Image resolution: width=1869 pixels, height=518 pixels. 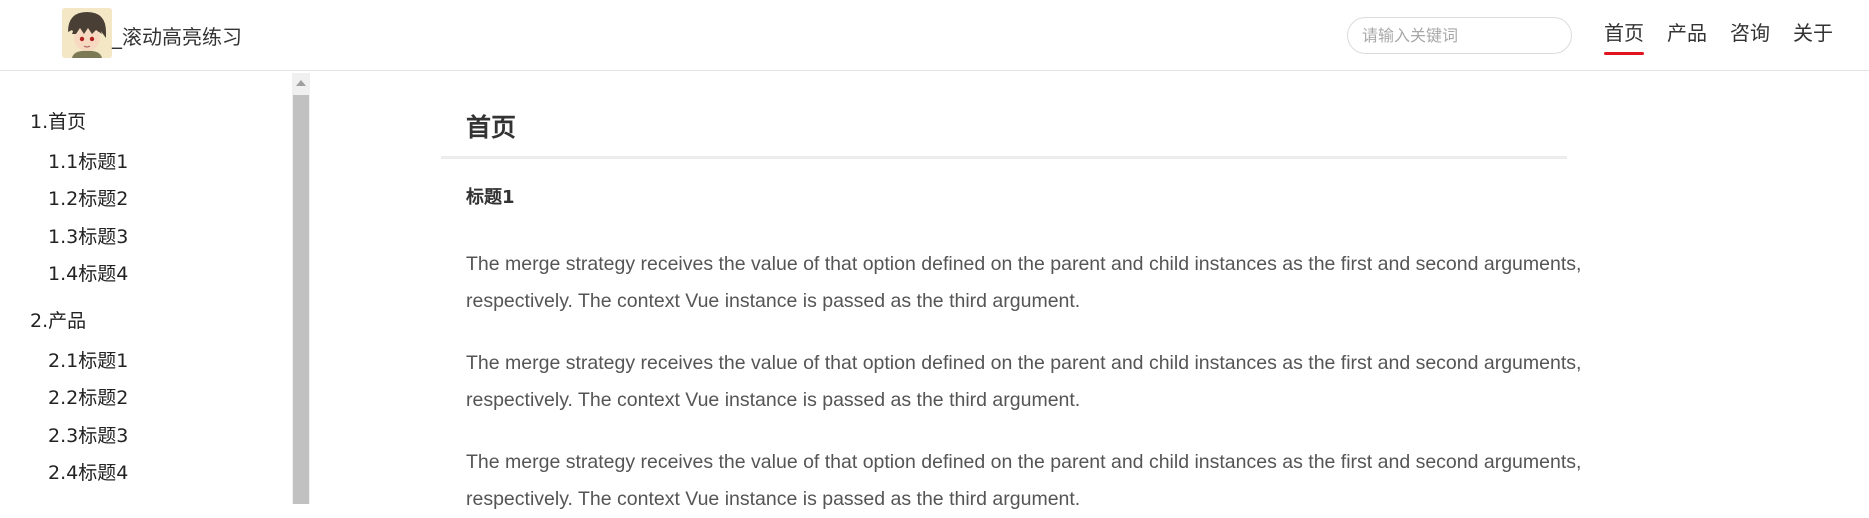 I want to click on subsection-title: 标题1, so click(x=490, y=197).